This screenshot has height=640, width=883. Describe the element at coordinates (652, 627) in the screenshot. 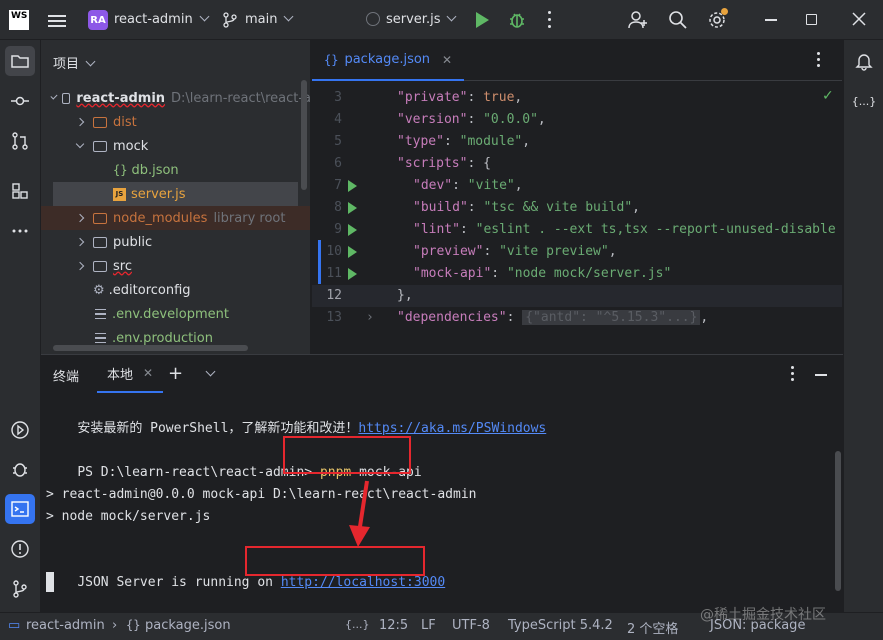

I see `indent-setting: 2 个空格` at that location.